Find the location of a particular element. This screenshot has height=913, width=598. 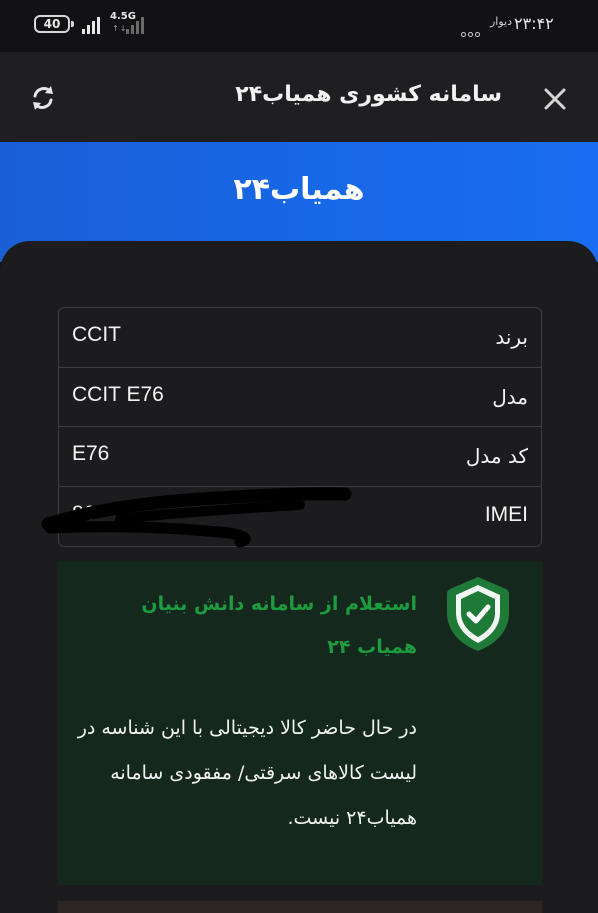

clock: ۲۳:۴۲ is located at coordinates (534, 23).